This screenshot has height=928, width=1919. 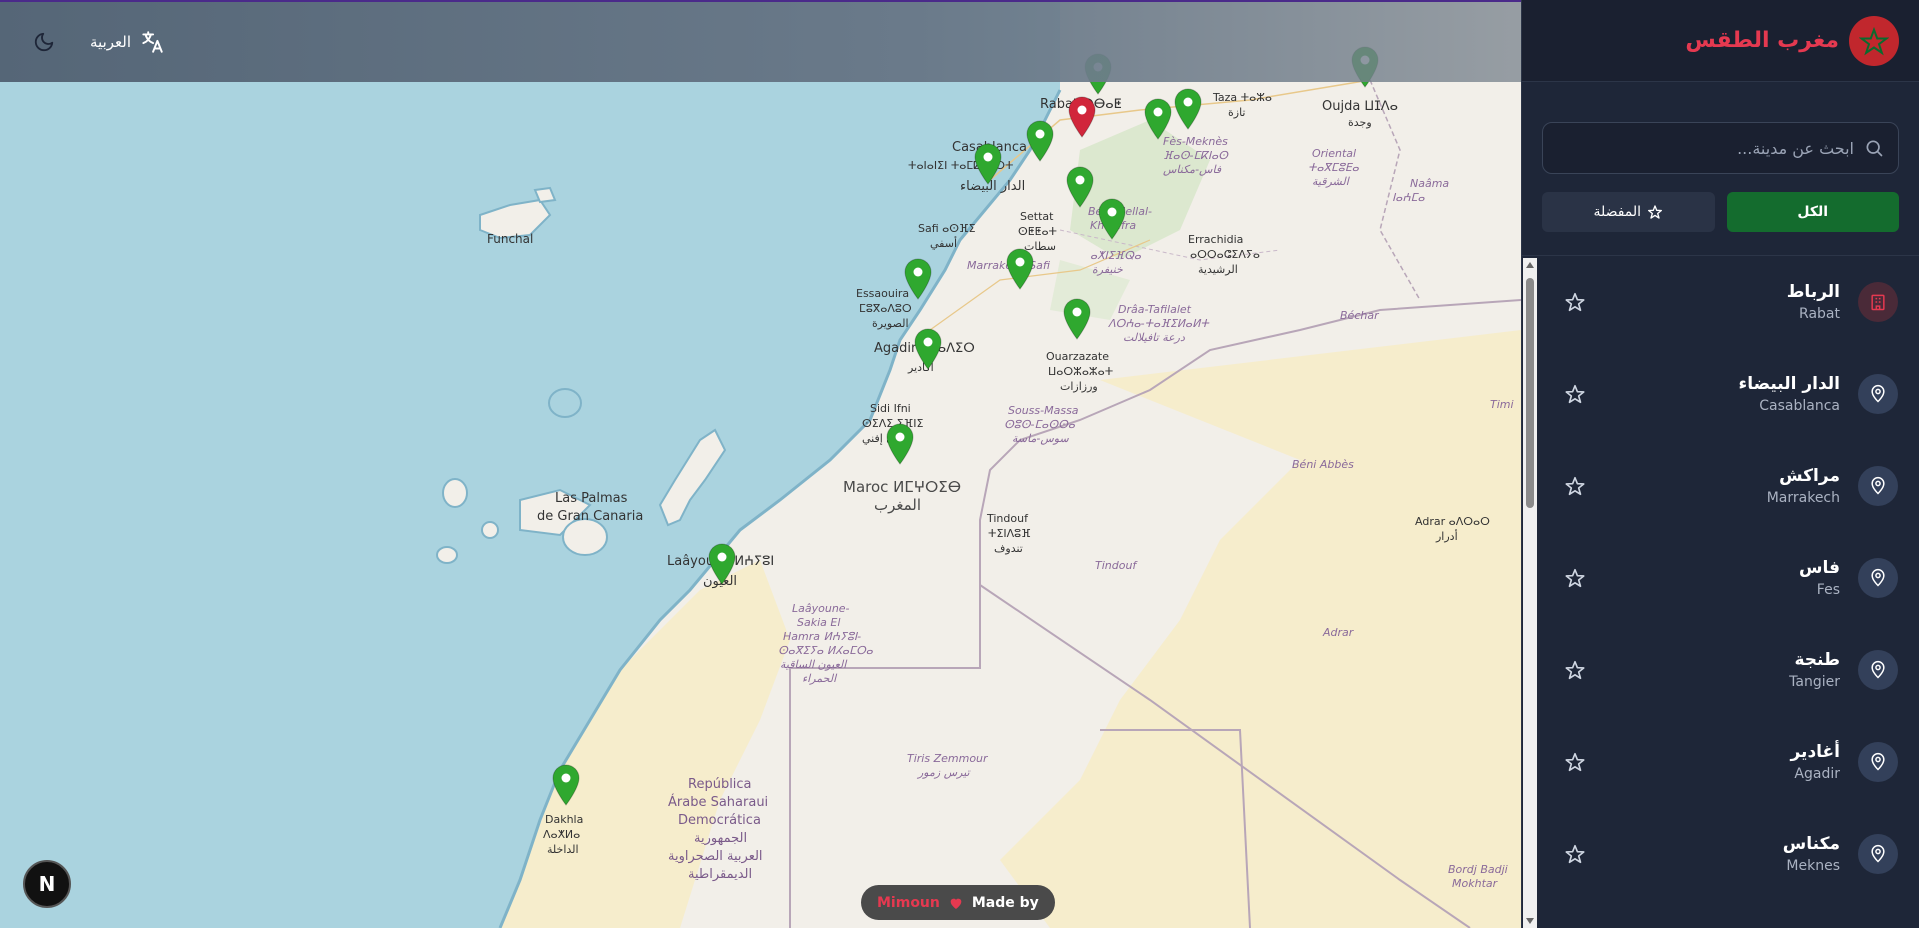 I want to click on map-label-hamra-ar: الحمراء, so click(x=819, y=678).